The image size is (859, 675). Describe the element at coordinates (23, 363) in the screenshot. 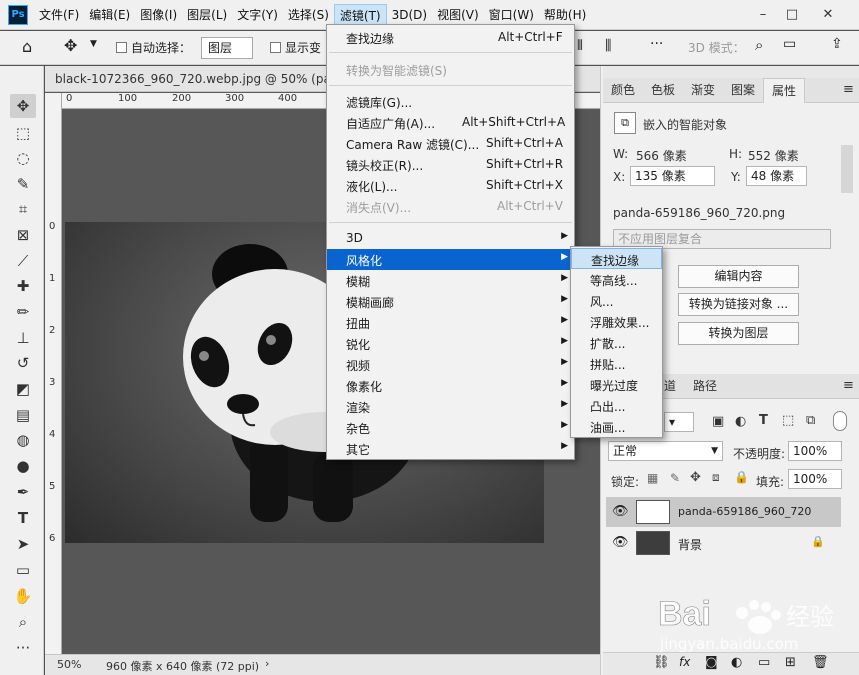

I see `history-brush-icon: ↺` at that location.